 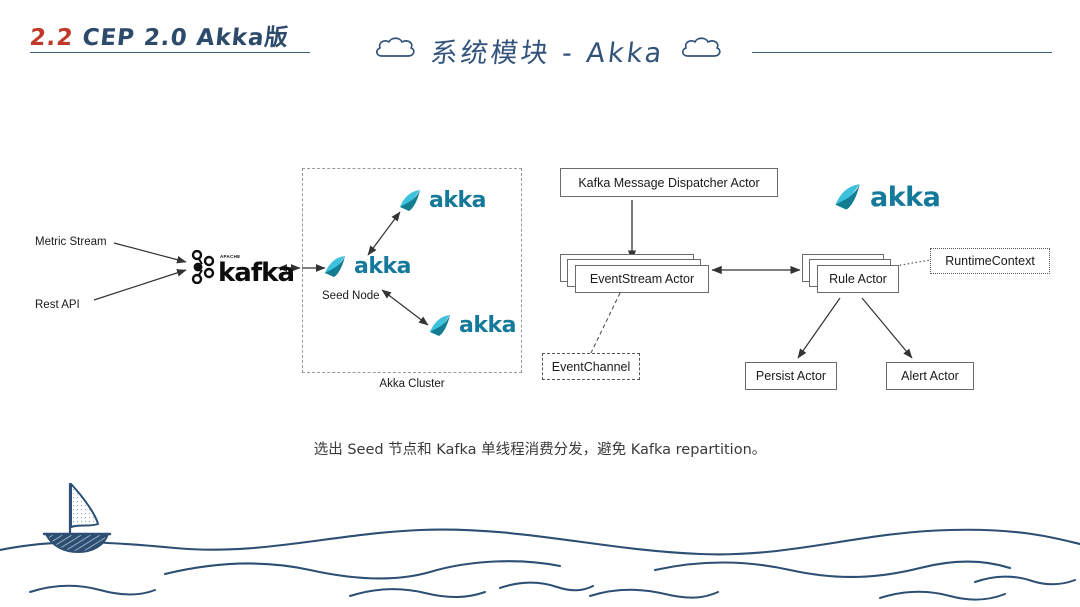 I want to click on actor-box-kafka-message-dispatcher: Kafka Message Dispatcher Actor, so click(x=669, y=182).